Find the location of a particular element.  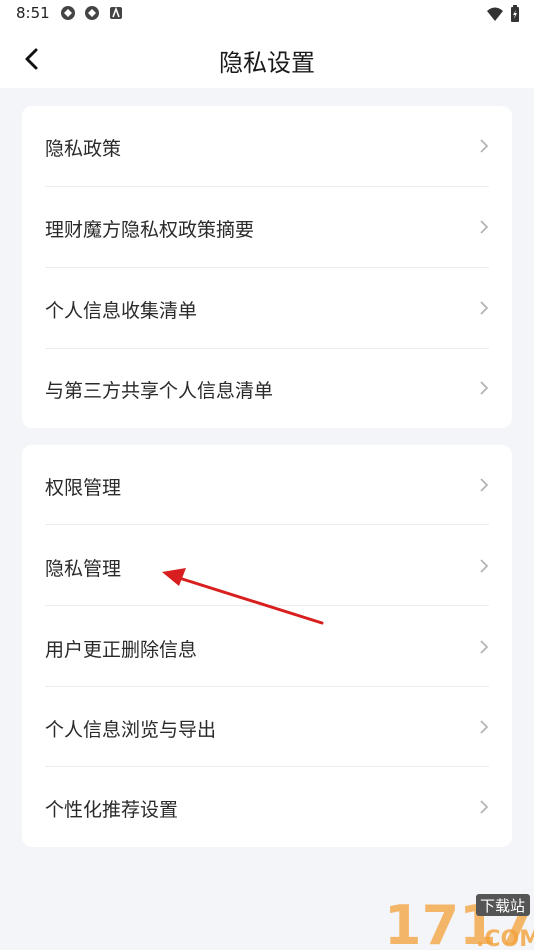

status-time: 8:51 is located at coordinates (33, 13).